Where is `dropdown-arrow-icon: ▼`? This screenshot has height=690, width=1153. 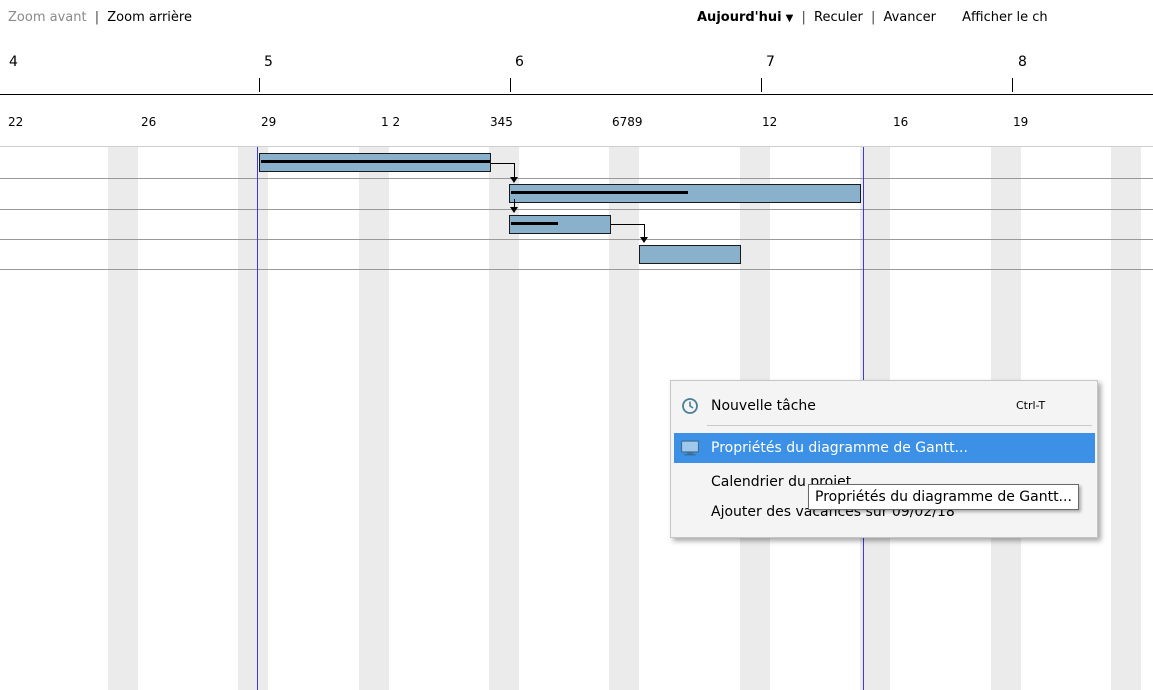
dropdown-arrow-icon: ▼ is located at coordinates (789, 18).